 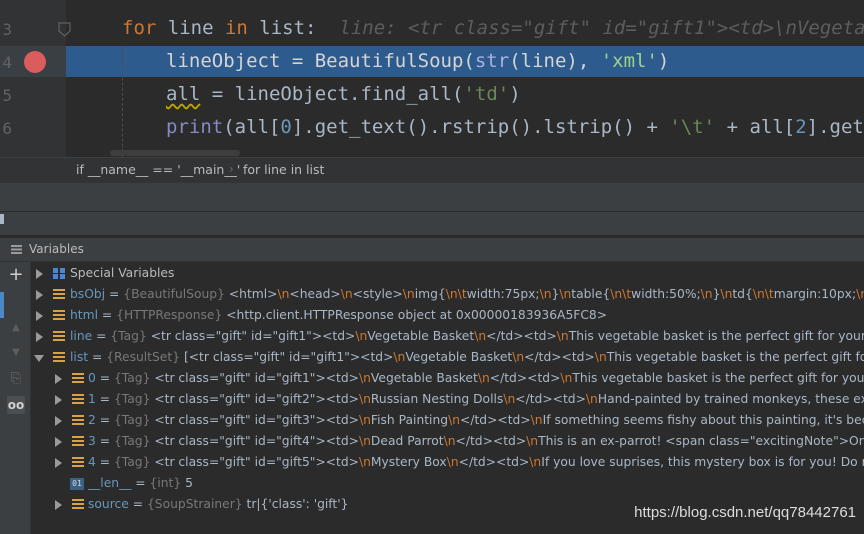 What do you see at coordinates (167, 483) in the screenshot?
I see `row-type: {int}` at bounding box center [167, 483].